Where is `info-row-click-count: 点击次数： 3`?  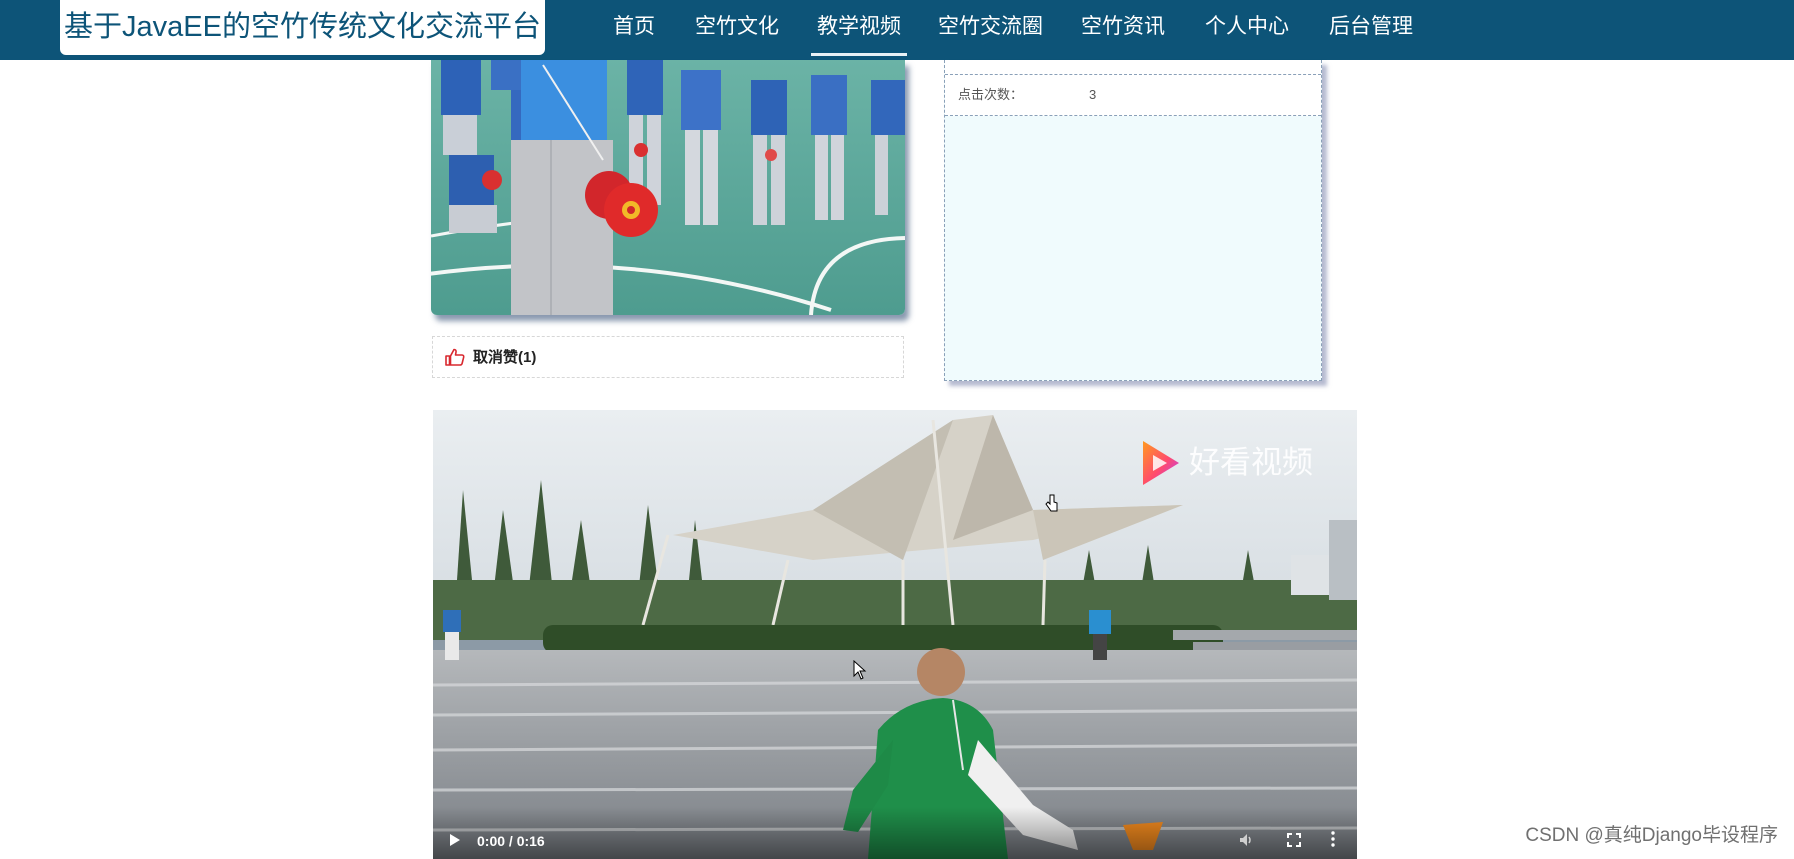 info-row-click-count: 点击次数： 3 is located at coordinates (1133, 95).